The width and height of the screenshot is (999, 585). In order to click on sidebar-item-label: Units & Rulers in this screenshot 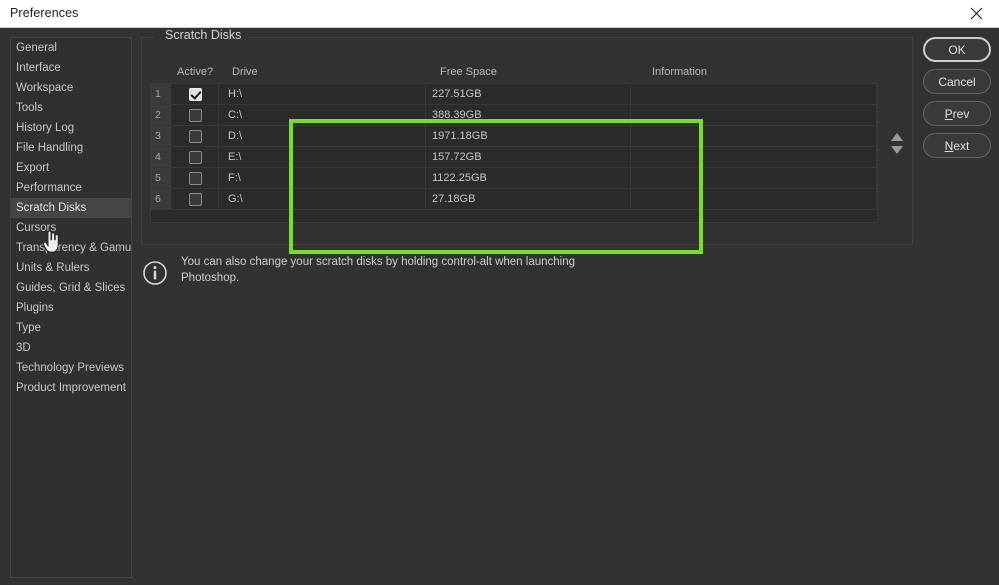, I will do `click(53, 268)`.